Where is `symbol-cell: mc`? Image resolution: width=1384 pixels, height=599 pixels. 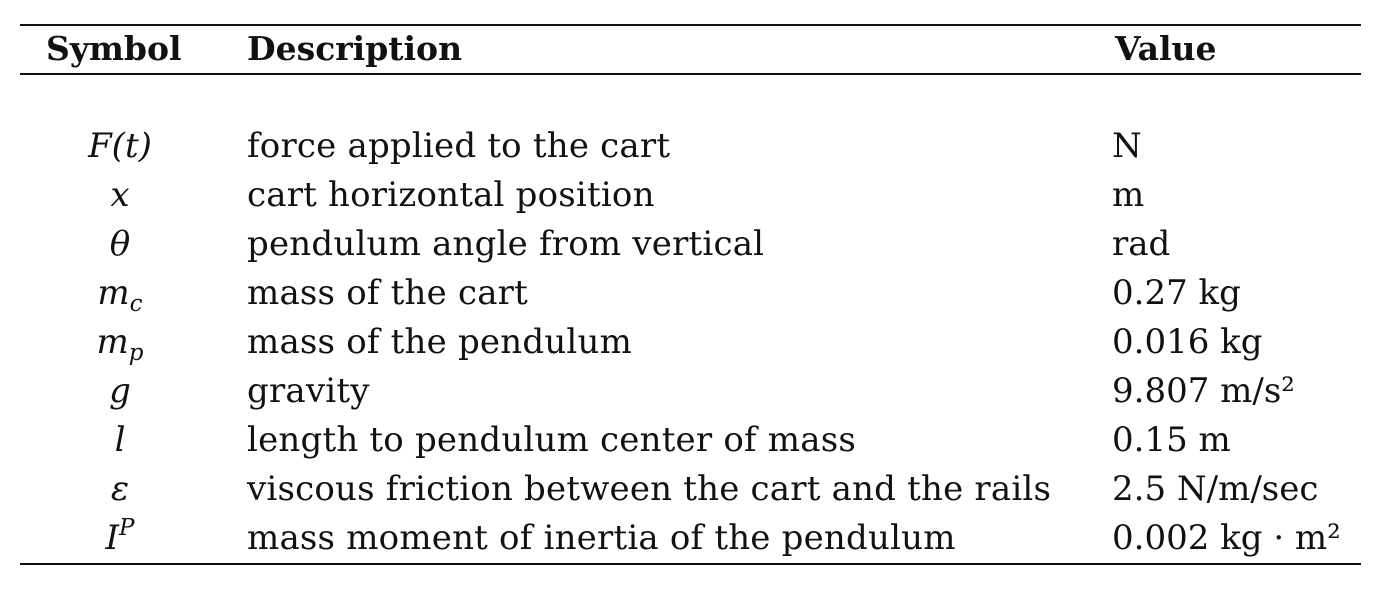 symbol-cell: mc is located at coordinates (120, 293).